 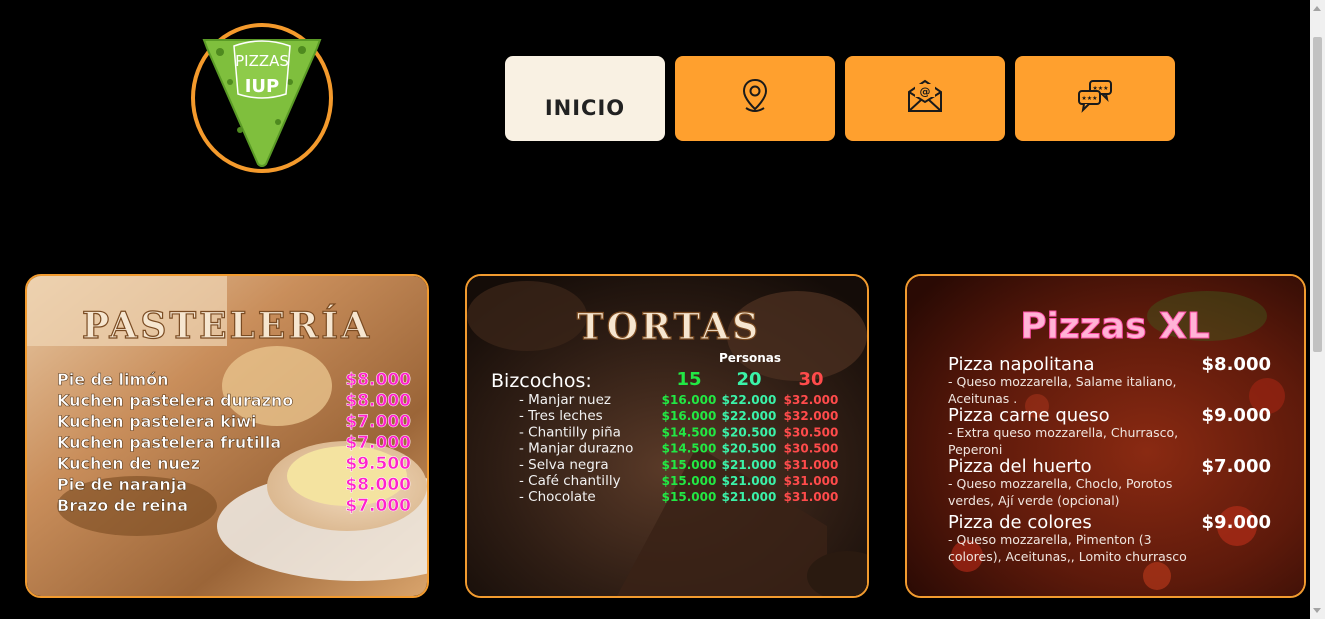 I want to click on pizza-item-name: Pizza napolitana, so click(x=1021, y=364).